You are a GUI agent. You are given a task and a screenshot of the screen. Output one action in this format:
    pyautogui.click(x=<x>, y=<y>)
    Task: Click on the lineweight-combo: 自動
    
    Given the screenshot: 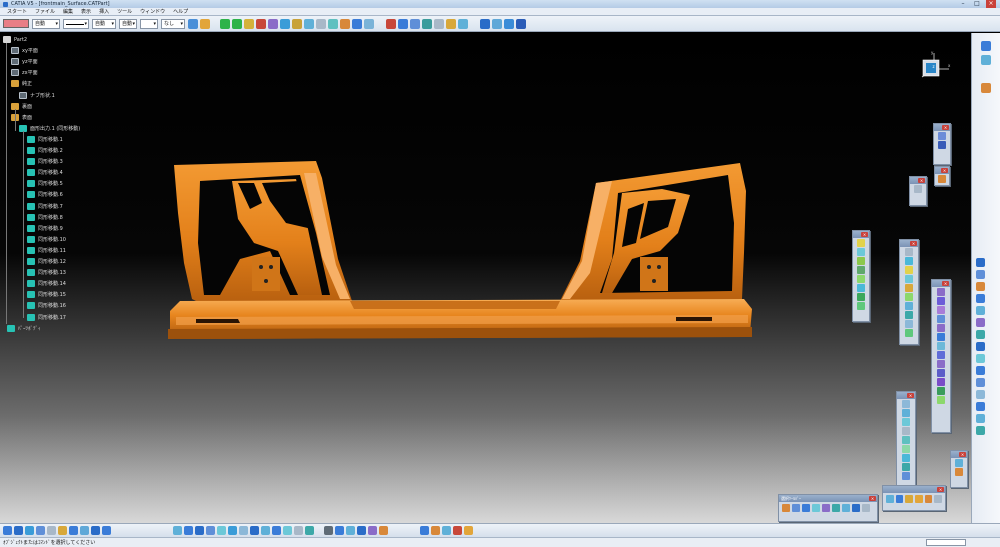 What is the action you would take?
    pyautogui.click(x=104, y=23)
    